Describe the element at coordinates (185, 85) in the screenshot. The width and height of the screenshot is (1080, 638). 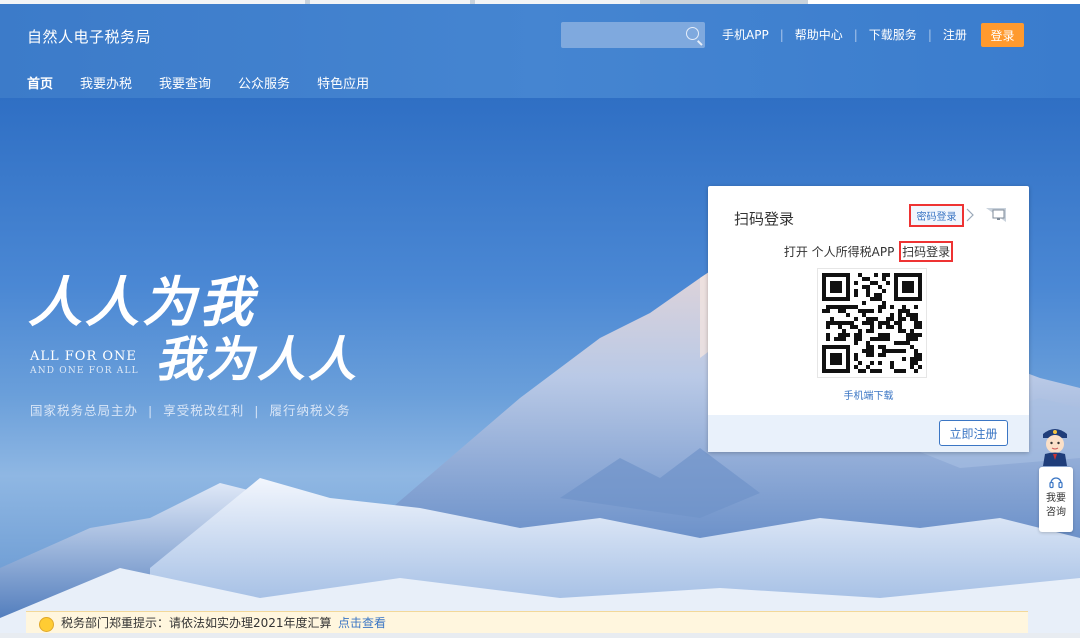
I see `nav-item-query: 我要查询` at that location.